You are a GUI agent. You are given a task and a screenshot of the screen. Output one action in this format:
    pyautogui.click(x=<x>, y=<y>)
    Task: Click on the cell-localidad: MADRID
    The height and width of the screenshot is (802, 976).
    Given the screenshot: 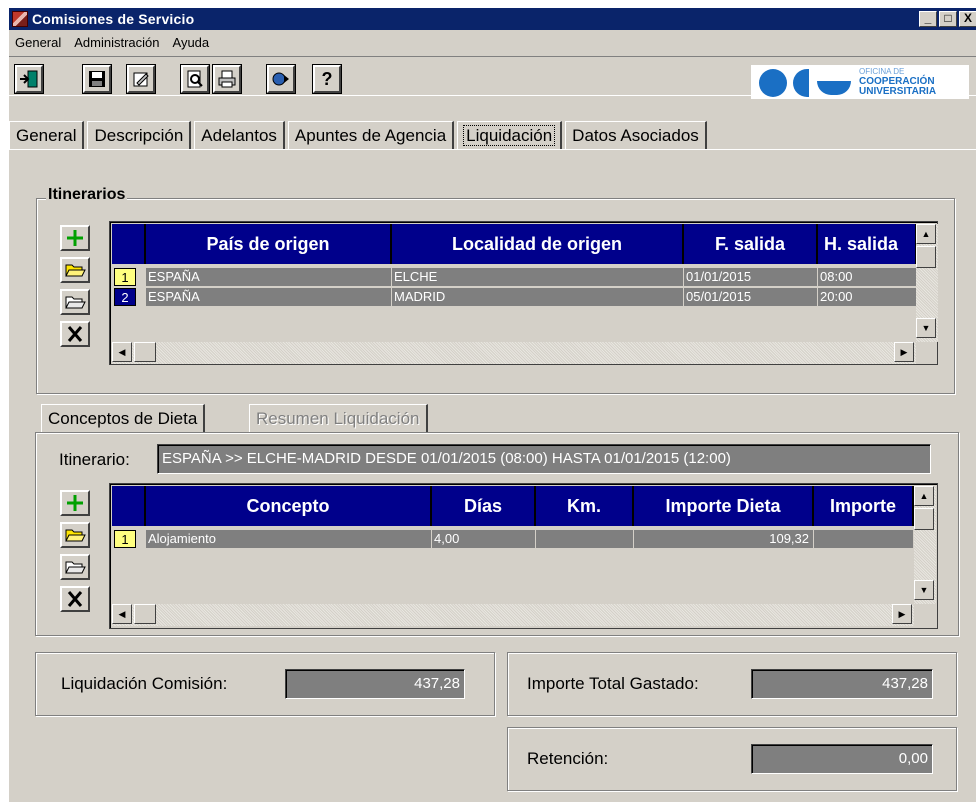 What is the action you would take?
    pyautogui.click(x=538, y=297)
    